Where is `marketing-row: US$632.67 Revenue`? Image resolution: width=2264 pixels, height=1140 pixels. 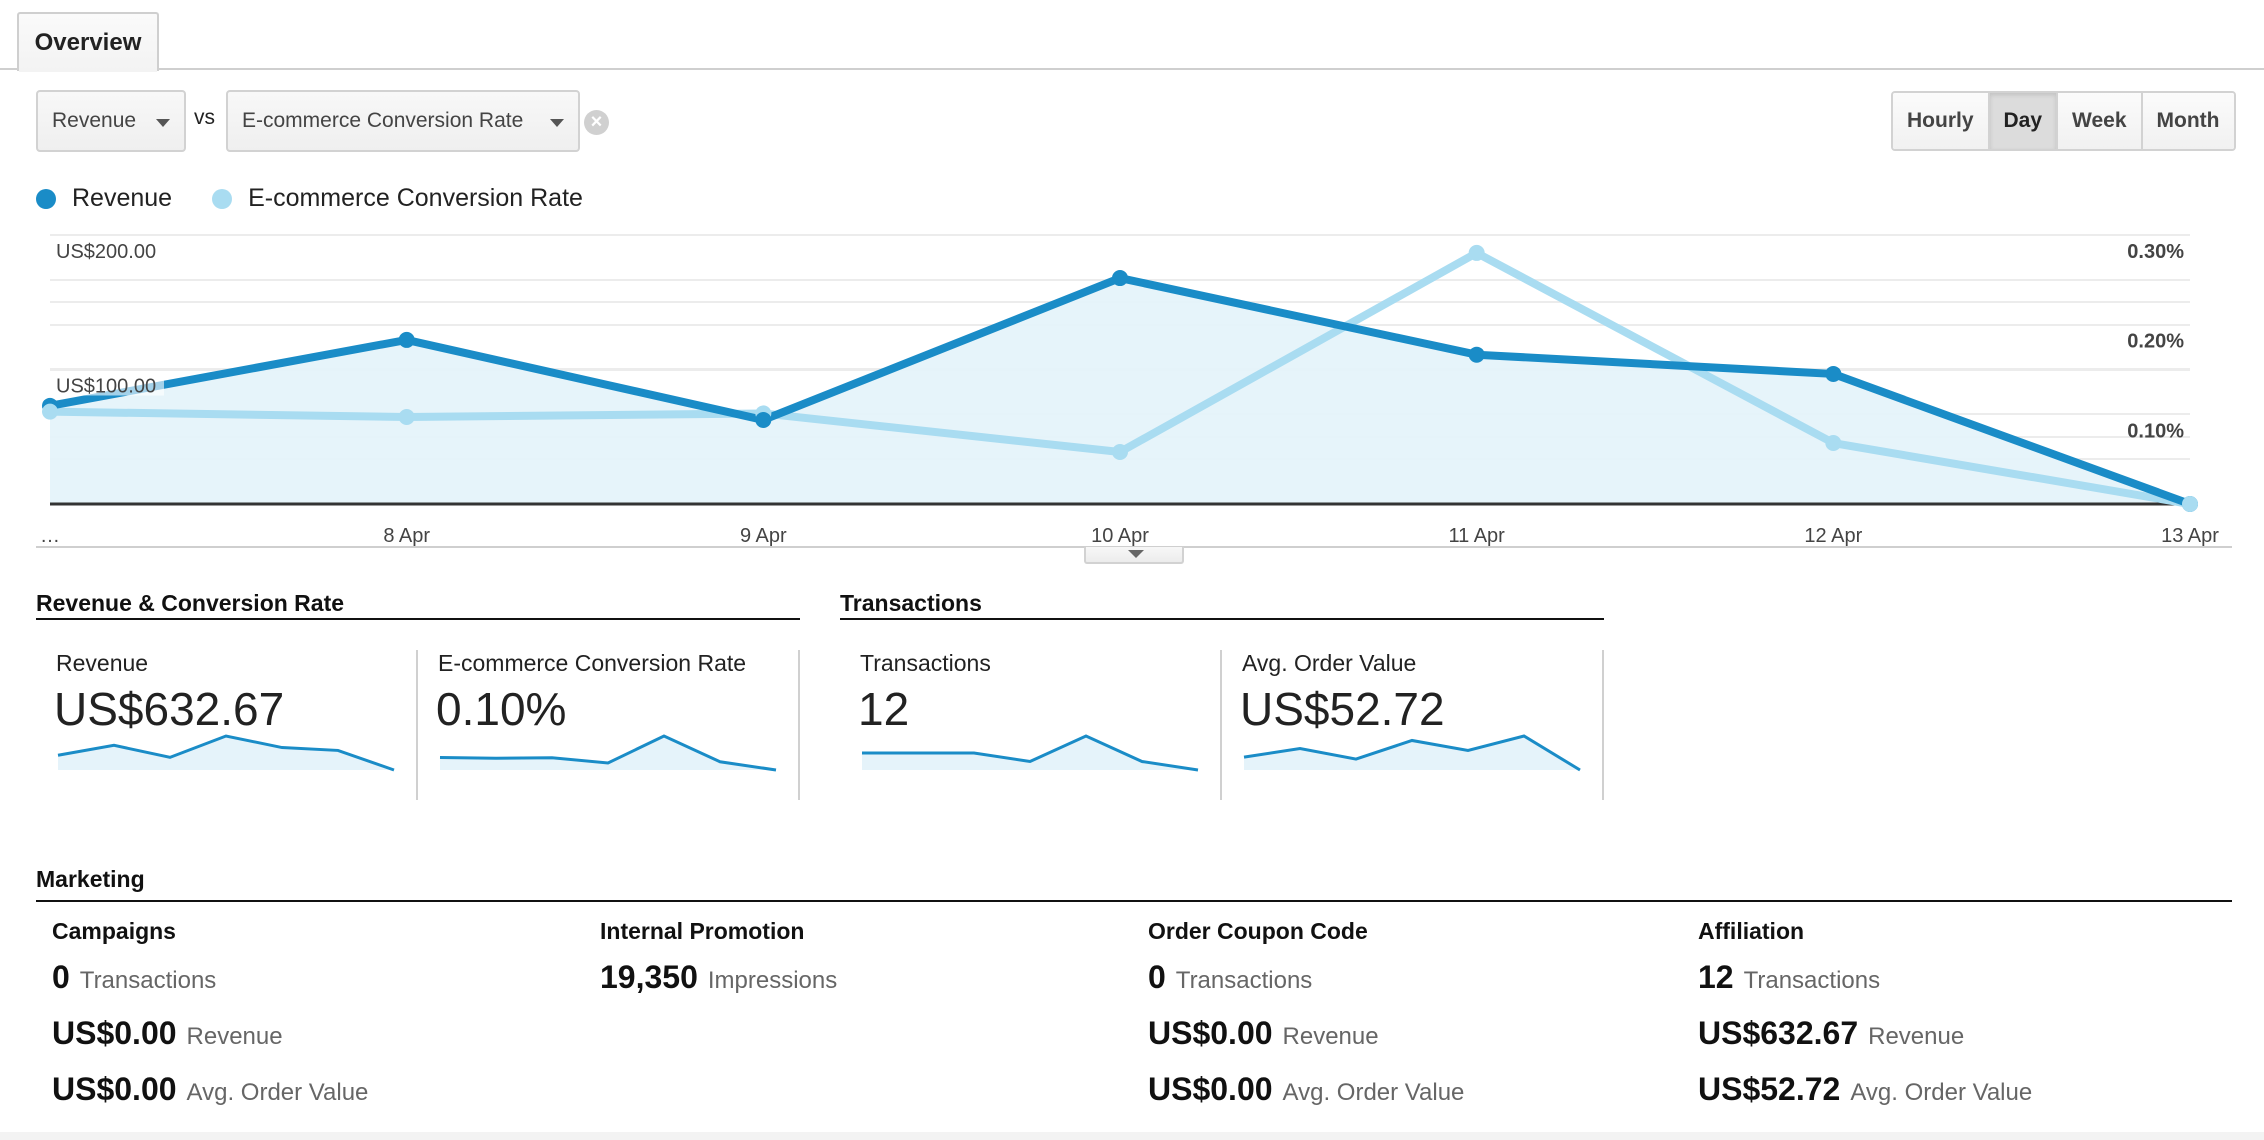
marketing-row: US$632.67 Revenue is located at coordinates (1865, 1036).